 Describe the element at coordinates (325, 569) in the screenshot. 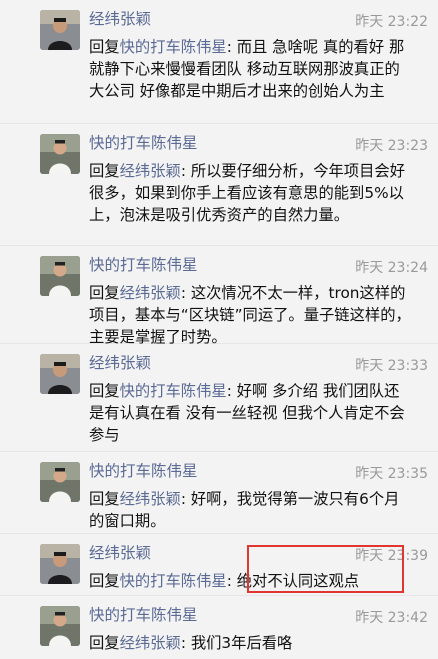

I see `highlight-box` at that location.